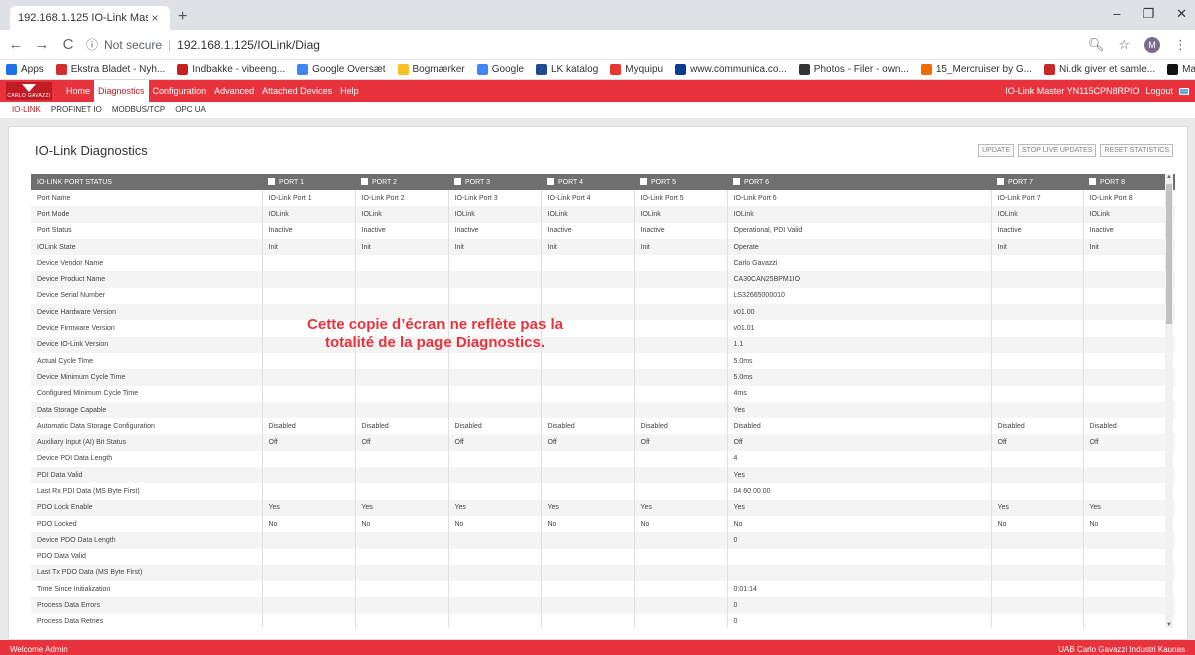  Describe the element at coordinates (1169, 177) in the screenshot. I see `scroll-up-icon: ▲` at that location.